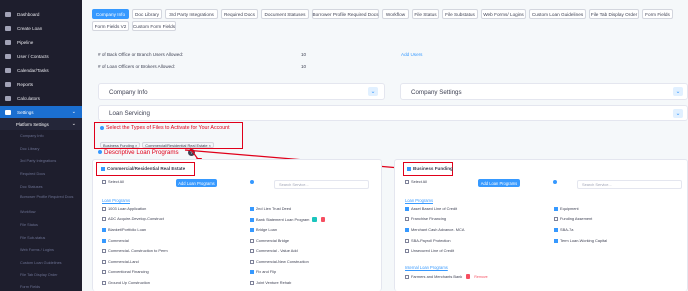 The height and width of the screenshot is (291, 688). What do you see at coordinates (29, 149) in the screenshot?
I see `sidebar-sub-doc-library: Doc Library` at bounding box center [29, 149].